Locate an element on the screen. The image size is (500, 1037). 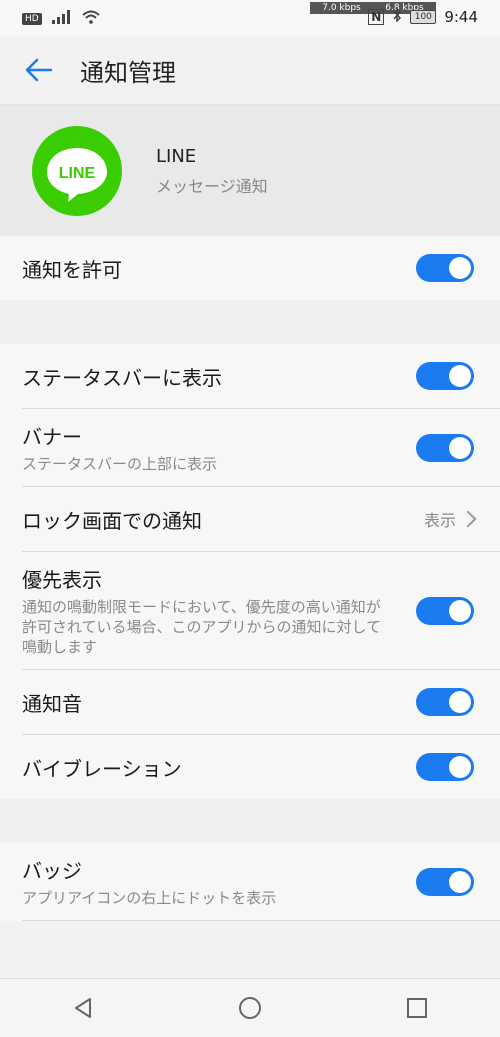
signal-icon is located at coordinates (61, 19).